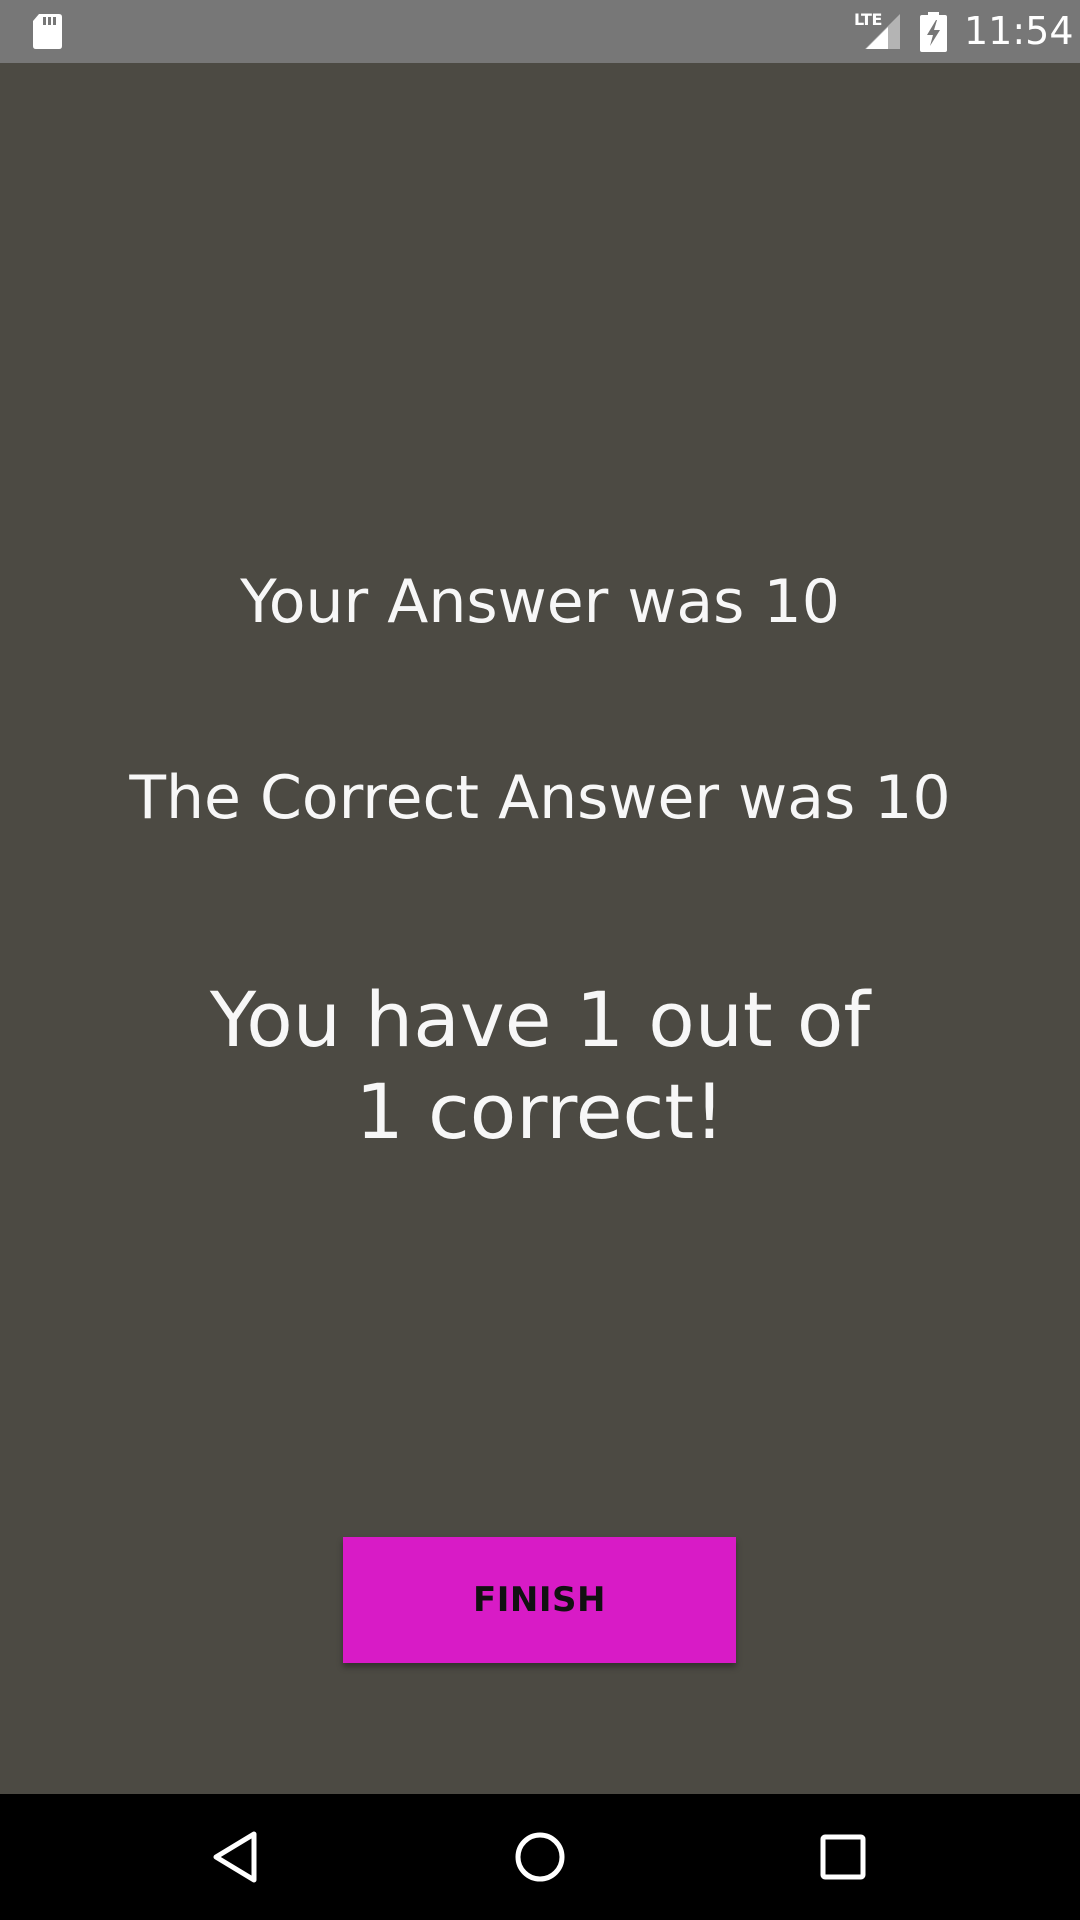  What do you see at coordinates (540, 1019) in the screenshot?
I see `score-line-1: You have 1 out of` at bounding box center [540, 1019].